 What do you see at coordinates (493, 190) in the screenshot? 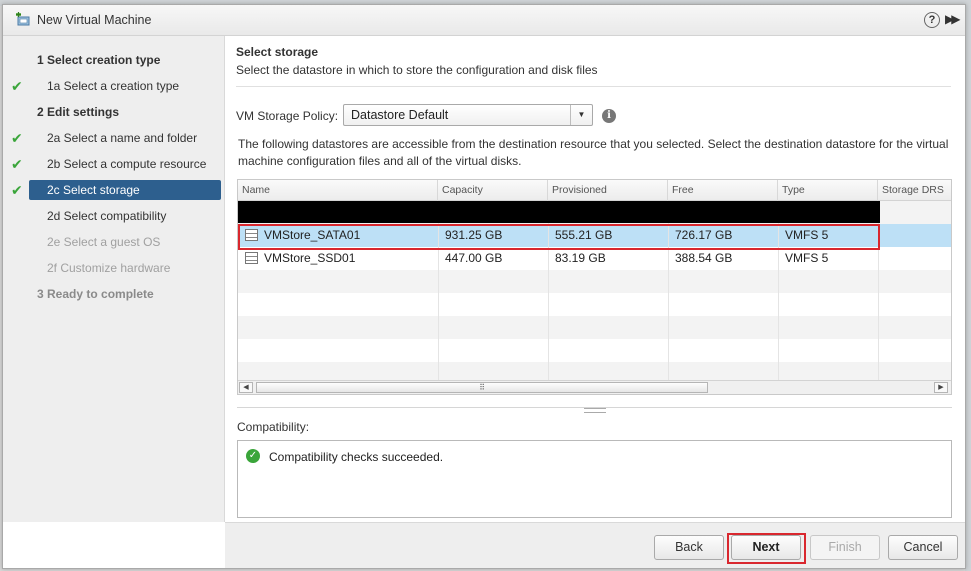
I see `column-header-capacity: Capacity` at bounding box center [493, 190].